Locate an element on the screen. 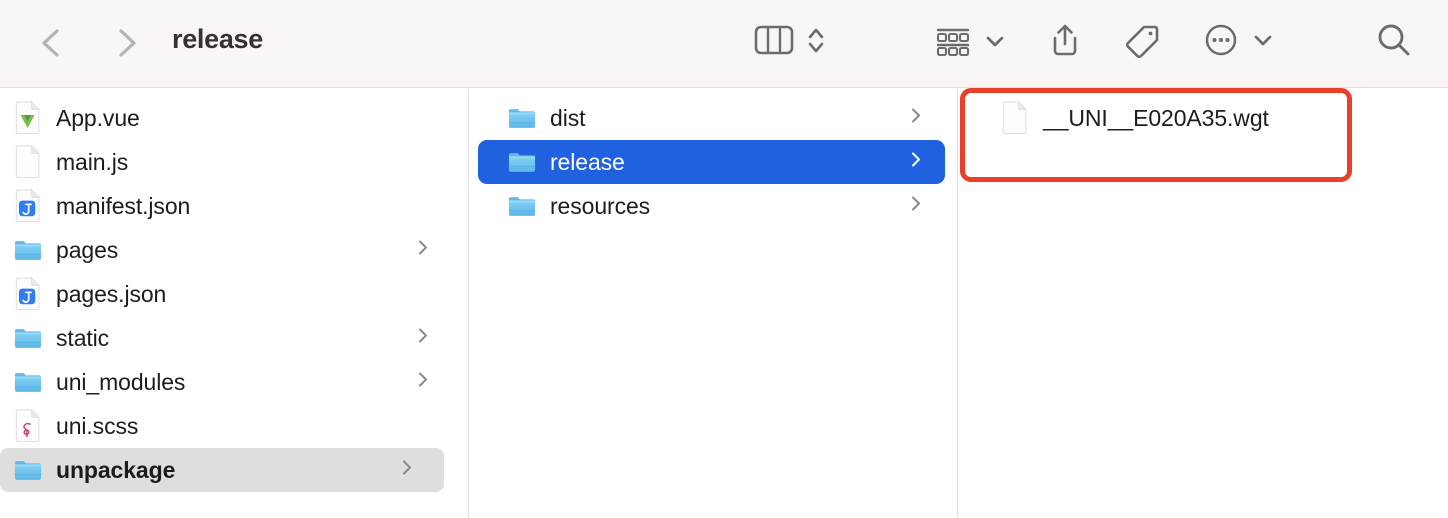 The width and height of the screenshot is (1448, 518). item-label: release is located at coordinates (587, 161).